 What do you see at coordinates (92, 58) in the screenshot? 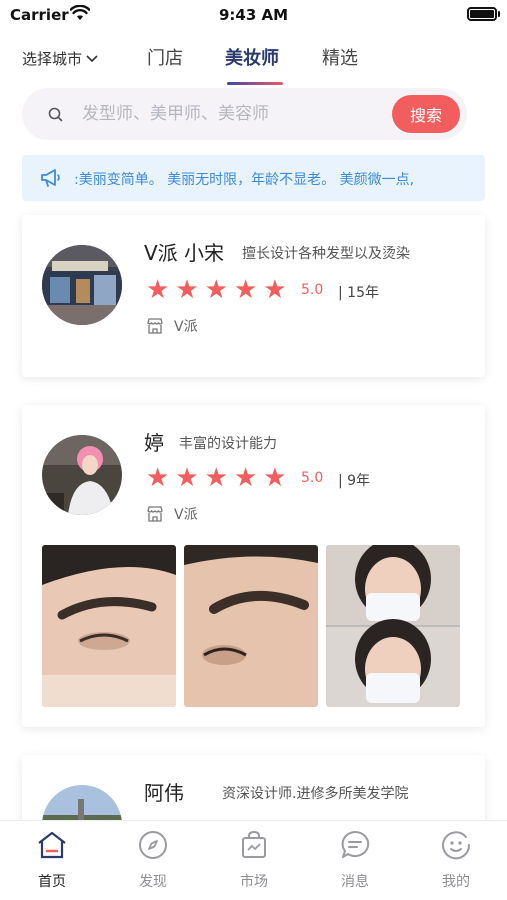
I see `chevron-down-icon` at bounding box center [92, 58].